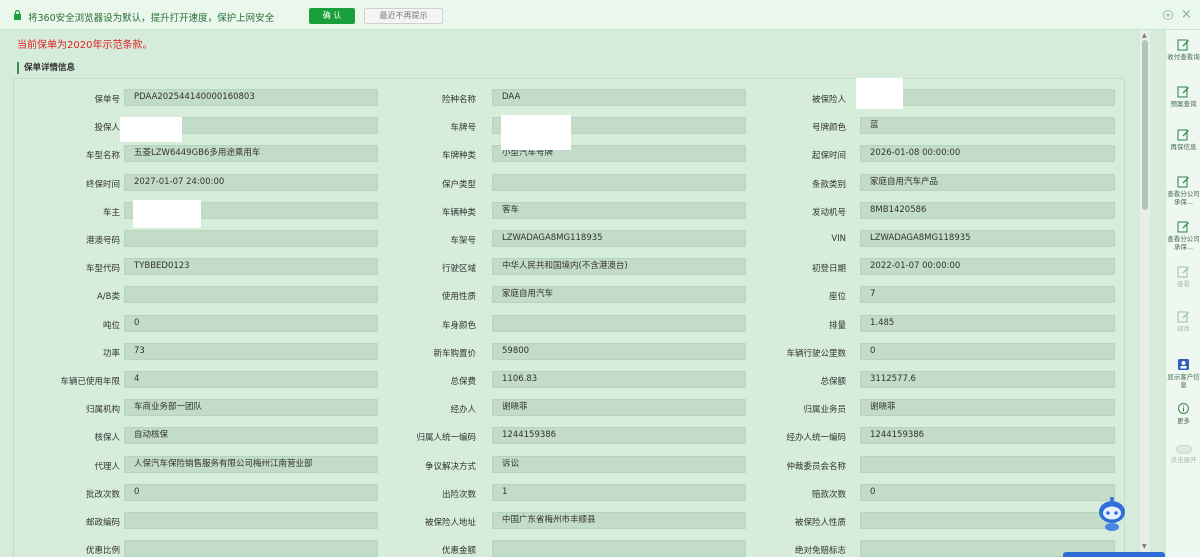 The height and width of the screenshot is (557, 1200). I want to click on robot-assistant-icon, so click(1112, 514).